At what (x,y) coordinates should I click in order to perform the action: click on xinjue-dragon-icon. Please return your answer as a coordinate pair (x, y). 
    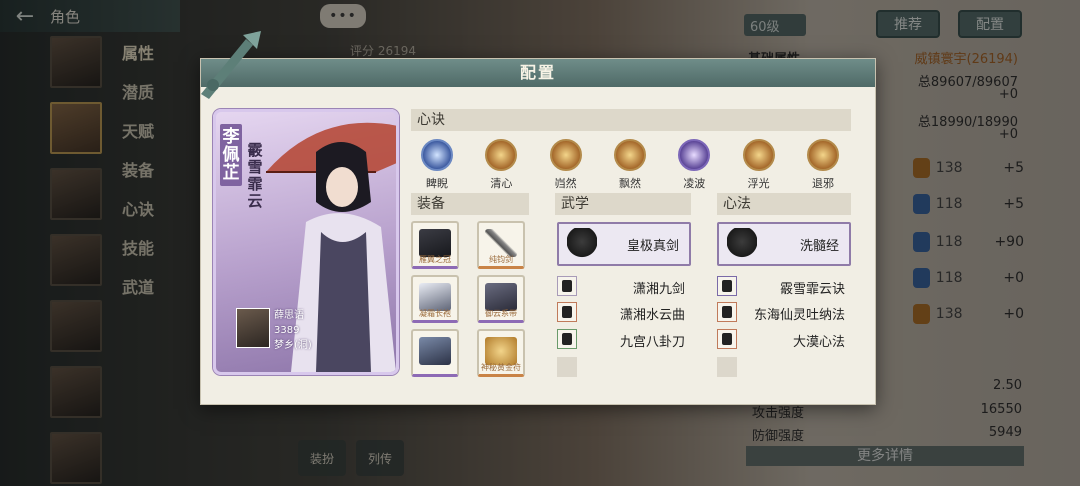
    Looking at the image, I should click on (437, 155).